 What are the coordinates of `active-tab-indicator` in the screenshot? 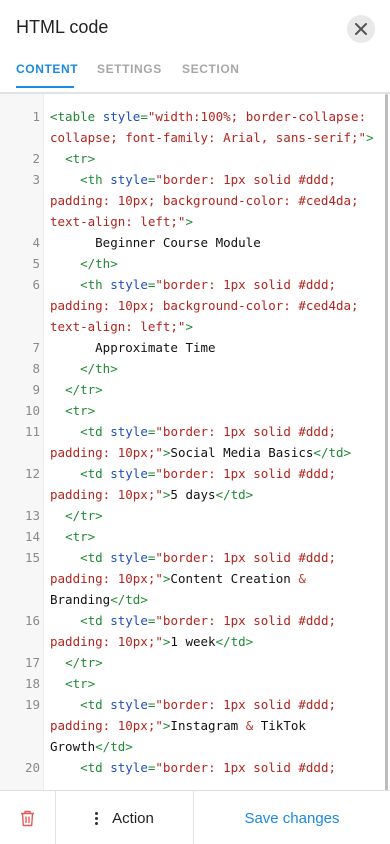 It's located at (45, 87).